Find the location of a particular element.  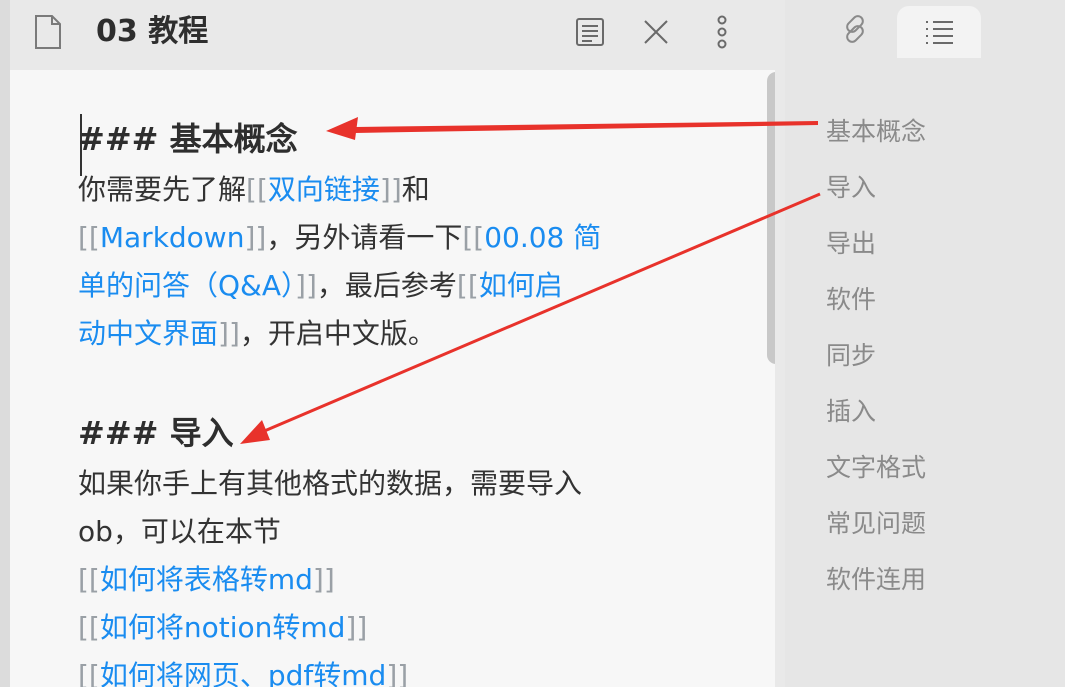

link-icon is located at coordinates (855, 29).